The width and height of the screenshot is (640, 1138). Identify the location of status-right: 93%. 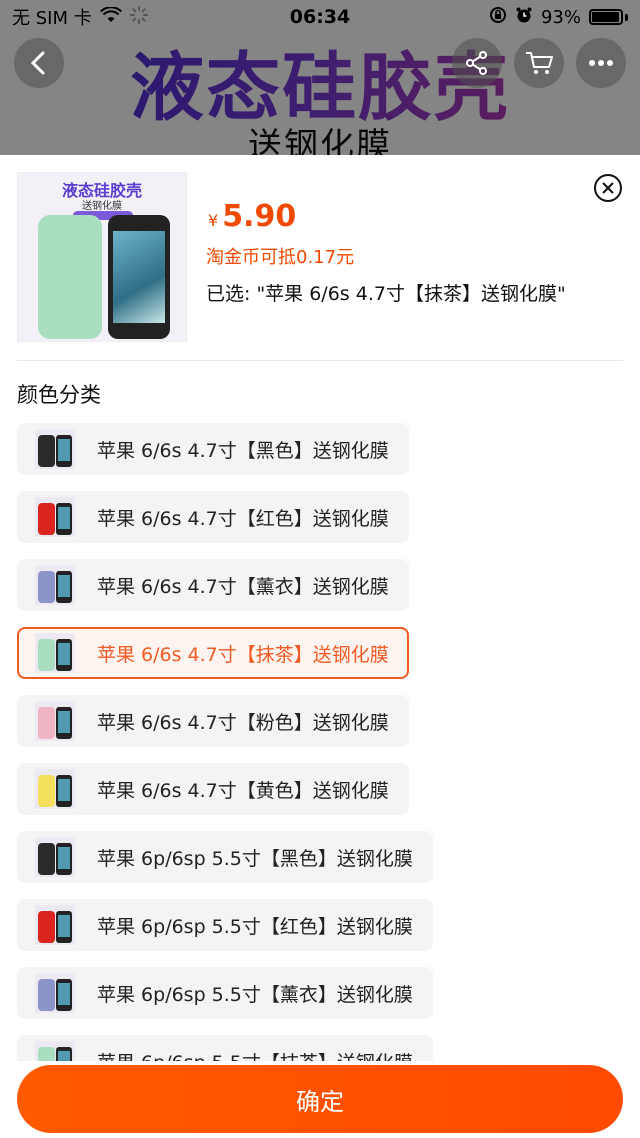
(558, 17).